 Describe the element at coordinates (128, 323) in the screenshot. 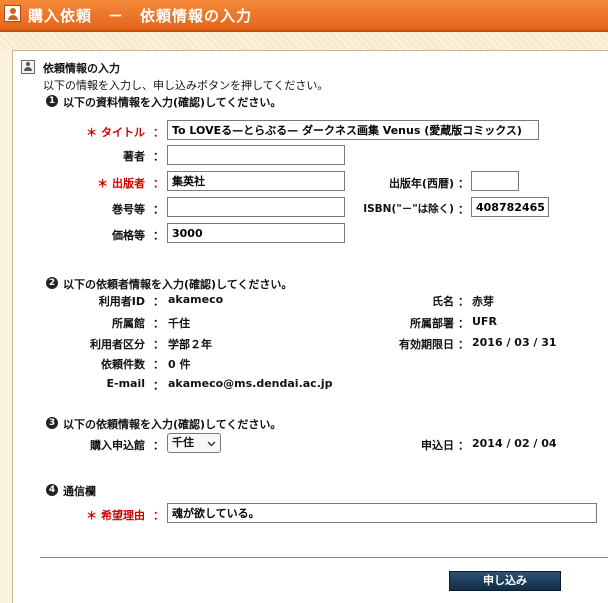

I see `library-label: 所属館` at that location.